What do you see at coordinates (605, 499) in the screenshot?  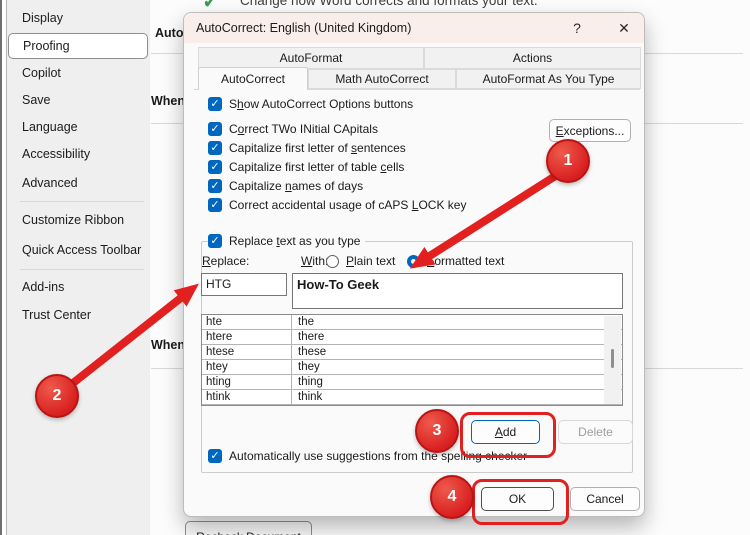 I see `cancel-button: Cancel` at bounding box center [605, 499].